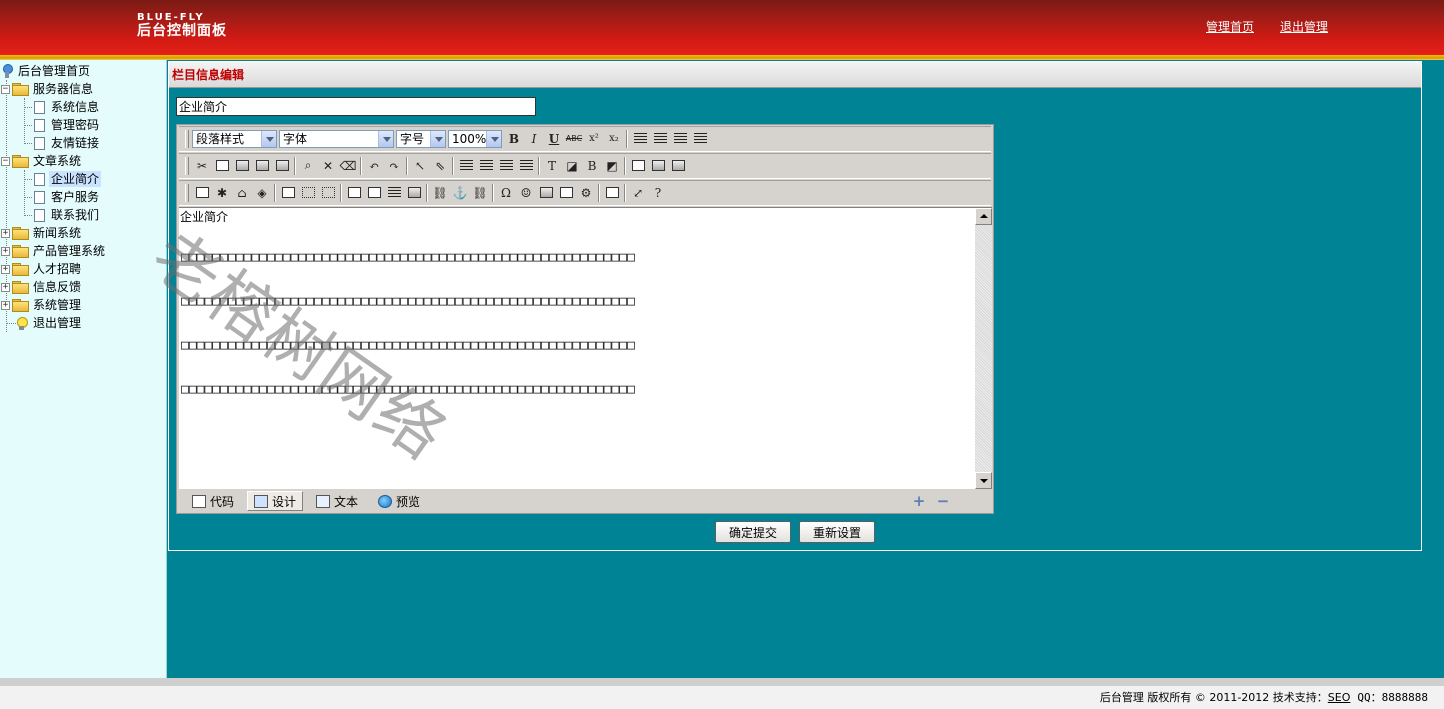  What do you see at coordinates (1230, 26) in the screenshot?
I see `admin-home-link: 管理首页` at bounding box center [1230, 26].